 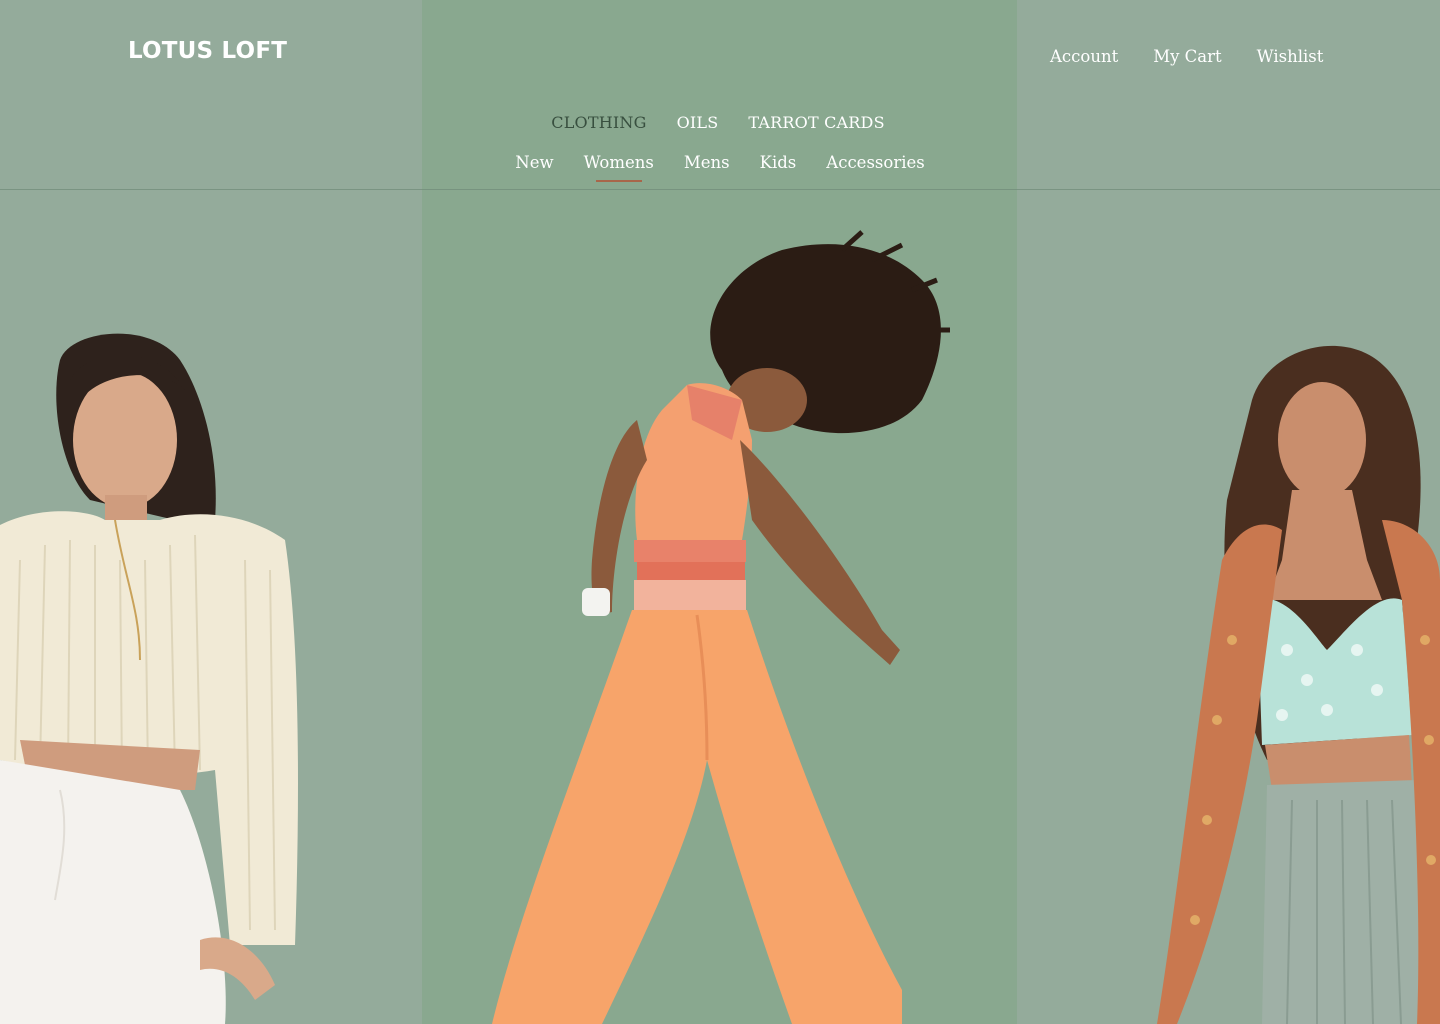 What do you see at coordinates (1290, 56) in the screenshot?
I see `wishlist-link: Wishlist` at bounding box center [1290, 56].